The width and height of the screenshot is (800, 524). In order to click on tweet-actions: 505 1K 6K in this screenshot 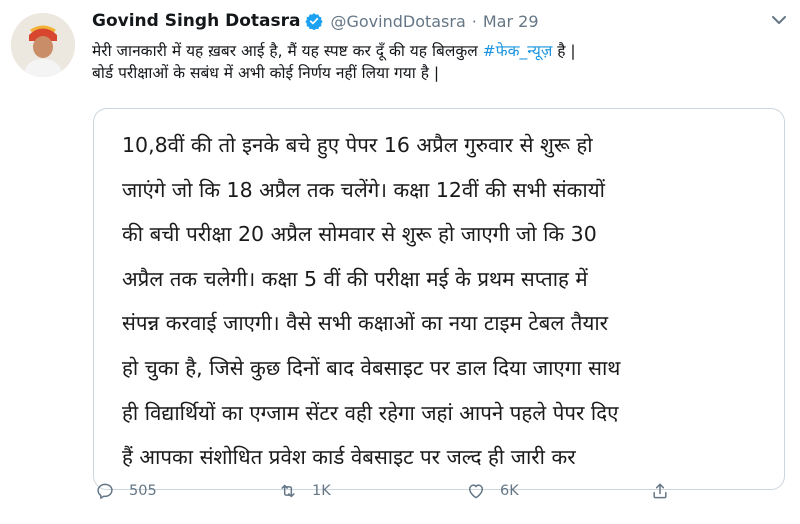, I will do `click(400, 492)`.